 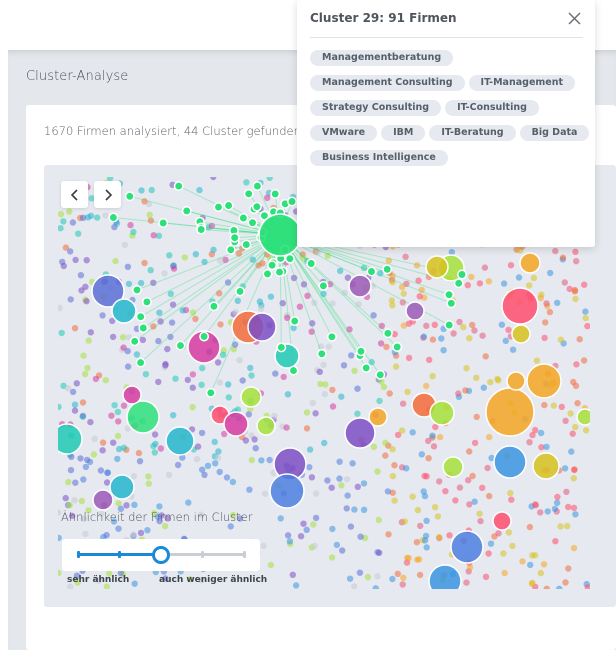 I want to click on keyword-tag: IBM, so click(x=403, y=133).